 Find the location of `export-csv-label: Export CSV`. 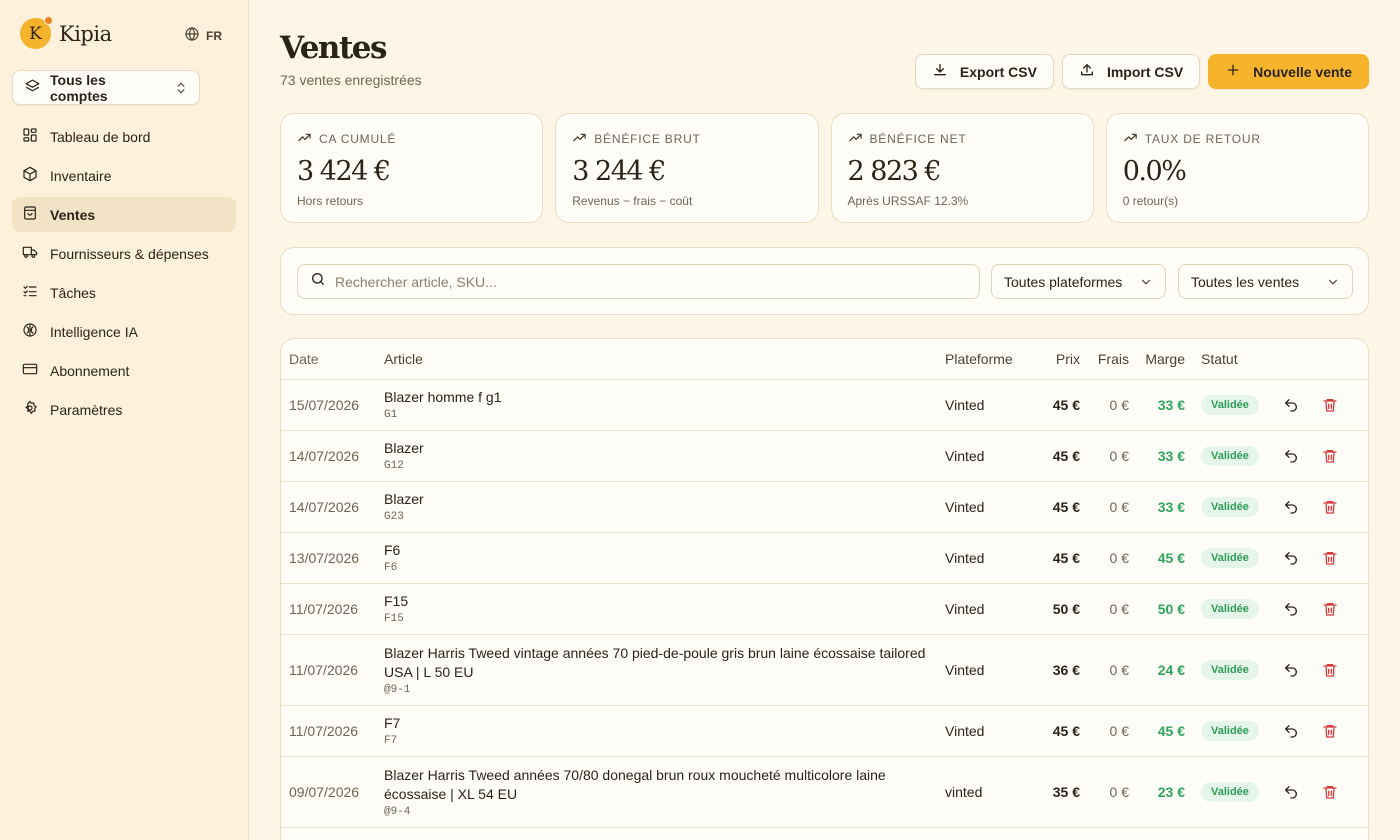

export-csv-label: Export CSV is located at coordinates (998, 71).